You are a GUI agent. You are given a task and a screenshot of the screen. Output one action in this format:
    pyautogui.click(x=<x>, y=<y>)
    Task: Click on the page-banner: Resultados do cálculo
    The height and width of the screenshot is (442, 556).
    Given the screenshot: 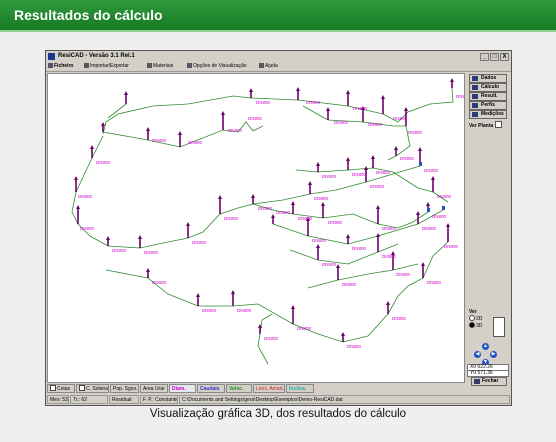 What is the action you would take?
    pyautogui.click(x=278, y=15)
    